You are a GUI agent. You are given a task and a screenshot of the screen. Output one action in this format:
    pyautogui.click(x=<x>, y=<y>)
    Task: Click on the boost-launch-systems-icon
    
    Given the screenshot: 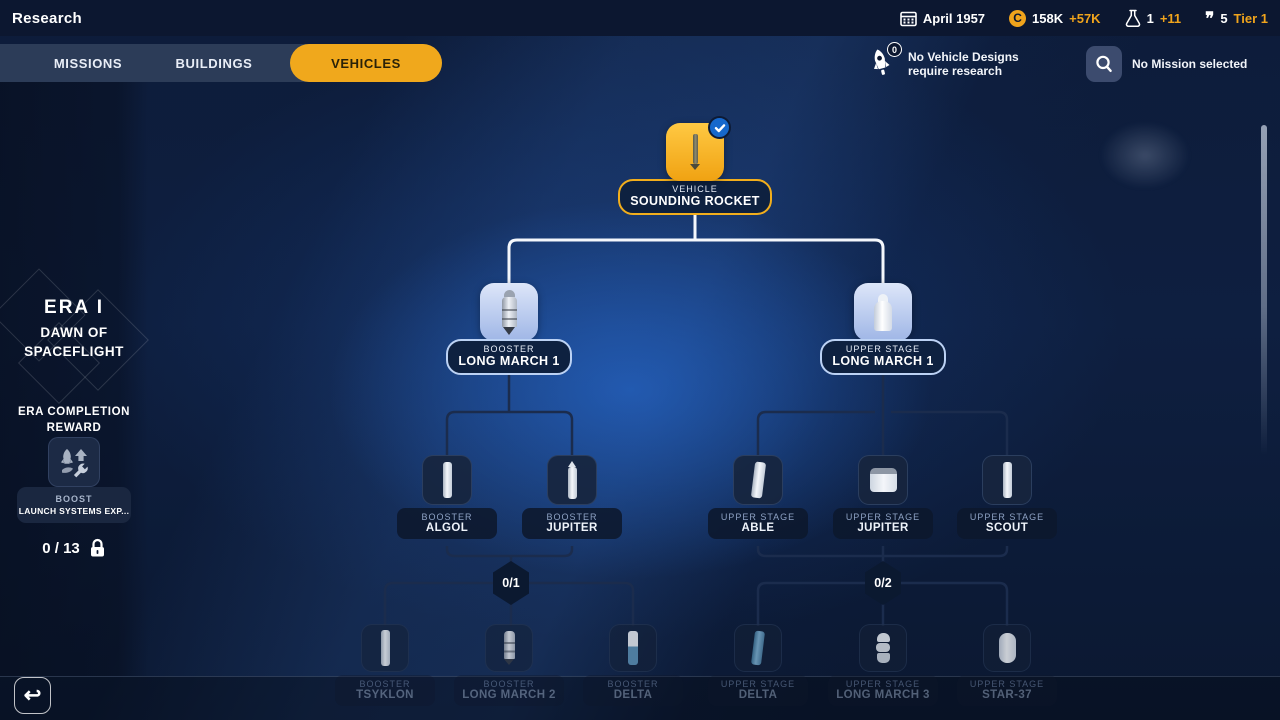 What is the action you would take?
    pyautogui.click(x=74, y=463)
    